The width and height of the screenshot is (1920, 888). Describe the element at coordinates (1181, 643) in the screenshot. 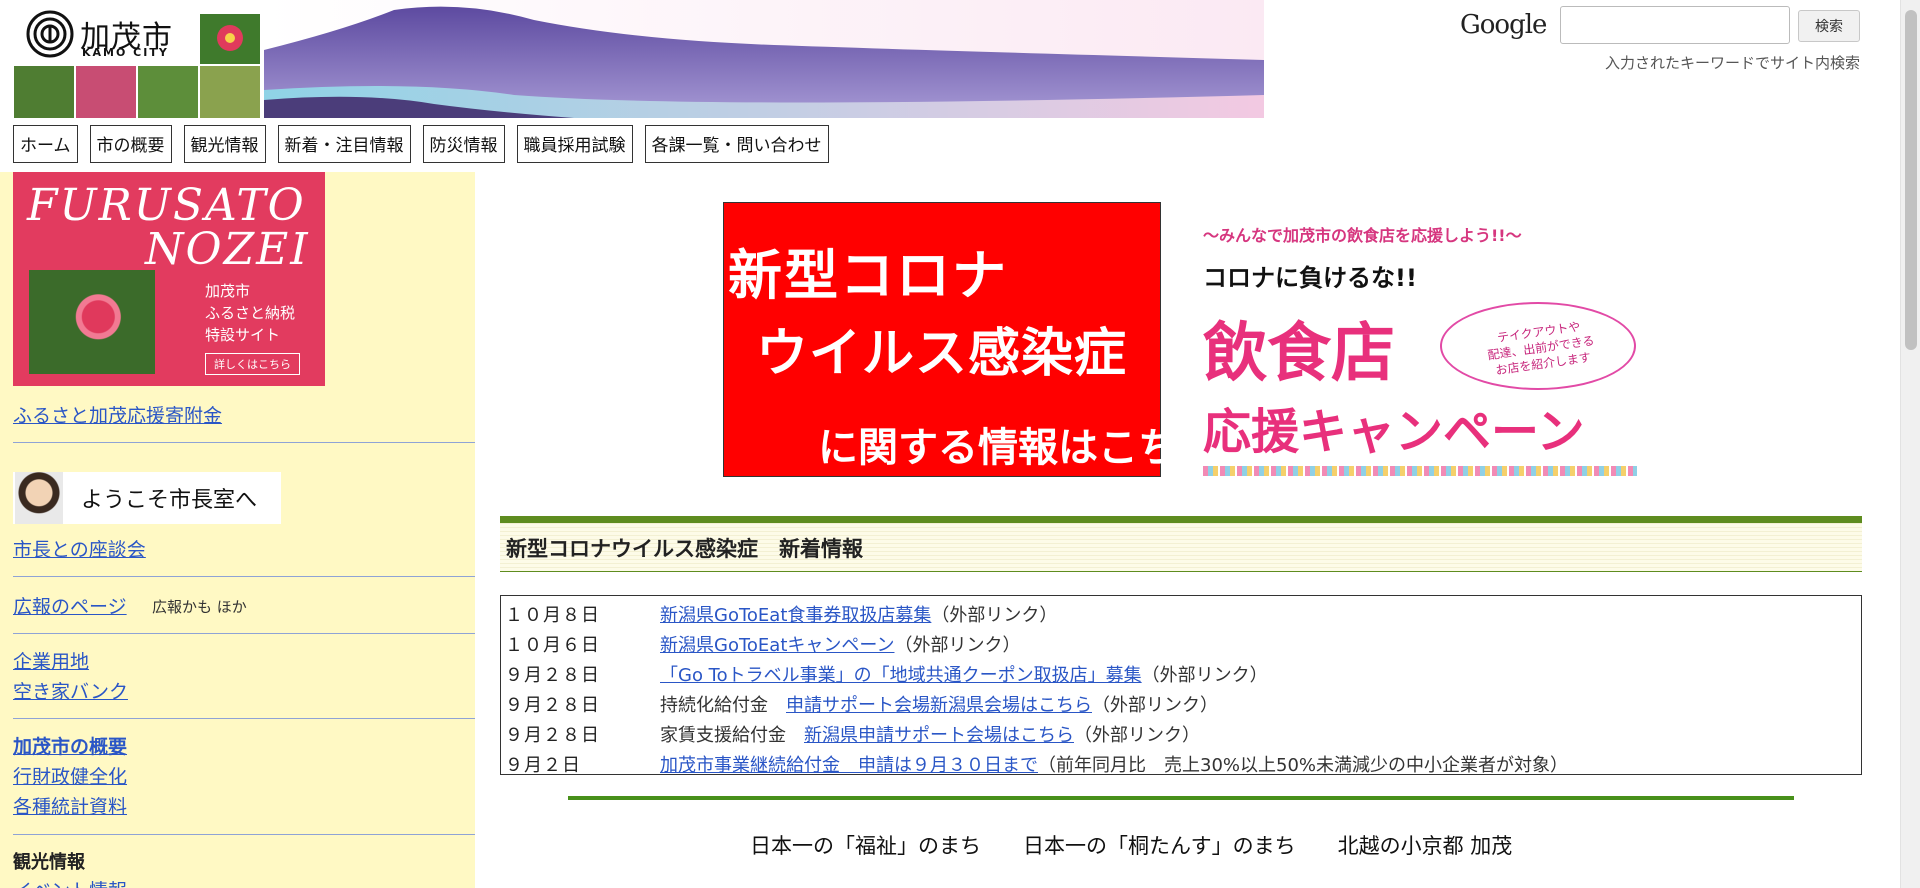

I see `news-row: １０月６日 新潟県GoToEatキャンペーン（外部リンク）` at that location.